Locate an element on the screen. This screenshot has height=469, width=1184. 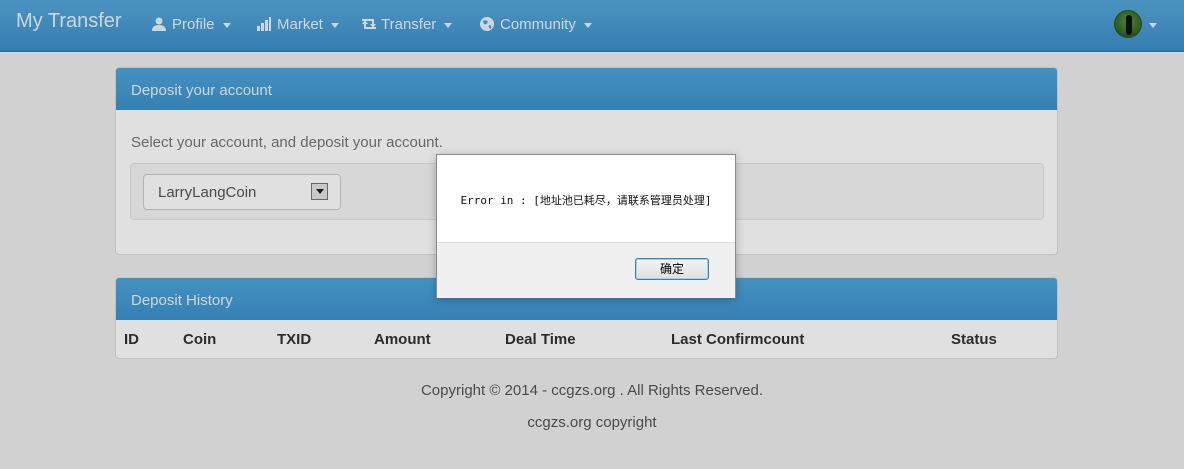
ok-button: 确定 is located at coordinates (672, 269).